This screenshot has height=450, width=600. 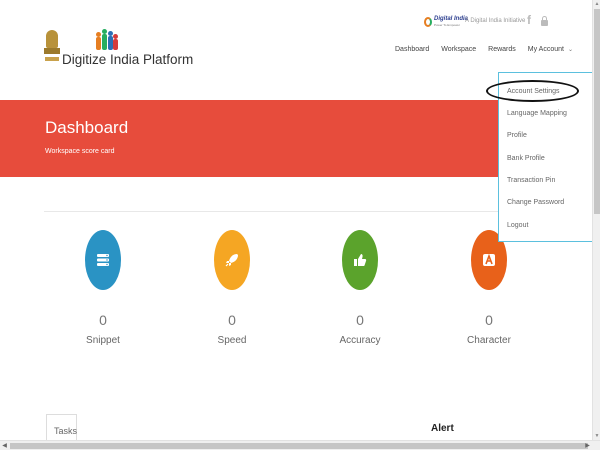 What do you see at coordinates (596, 4) in the screenshot?
I see `scroll-up-arrow-icon: ▲` at bounding box center [596, 4].